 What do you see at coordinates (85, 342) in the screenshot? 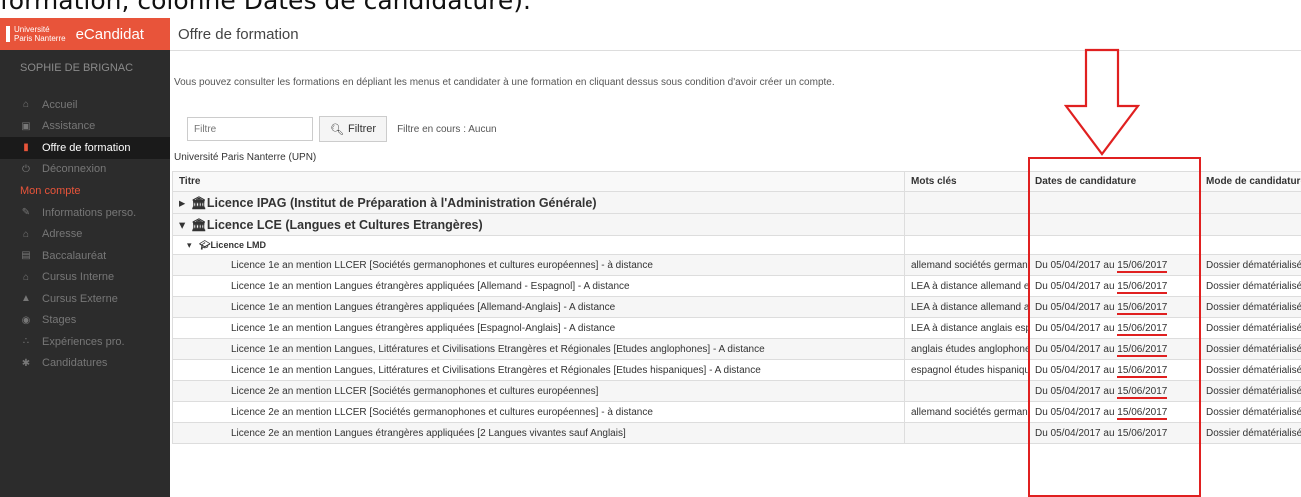
I see `nav-item-experiences: ∴ Expériences pro.` at bounding box center [85, 342].